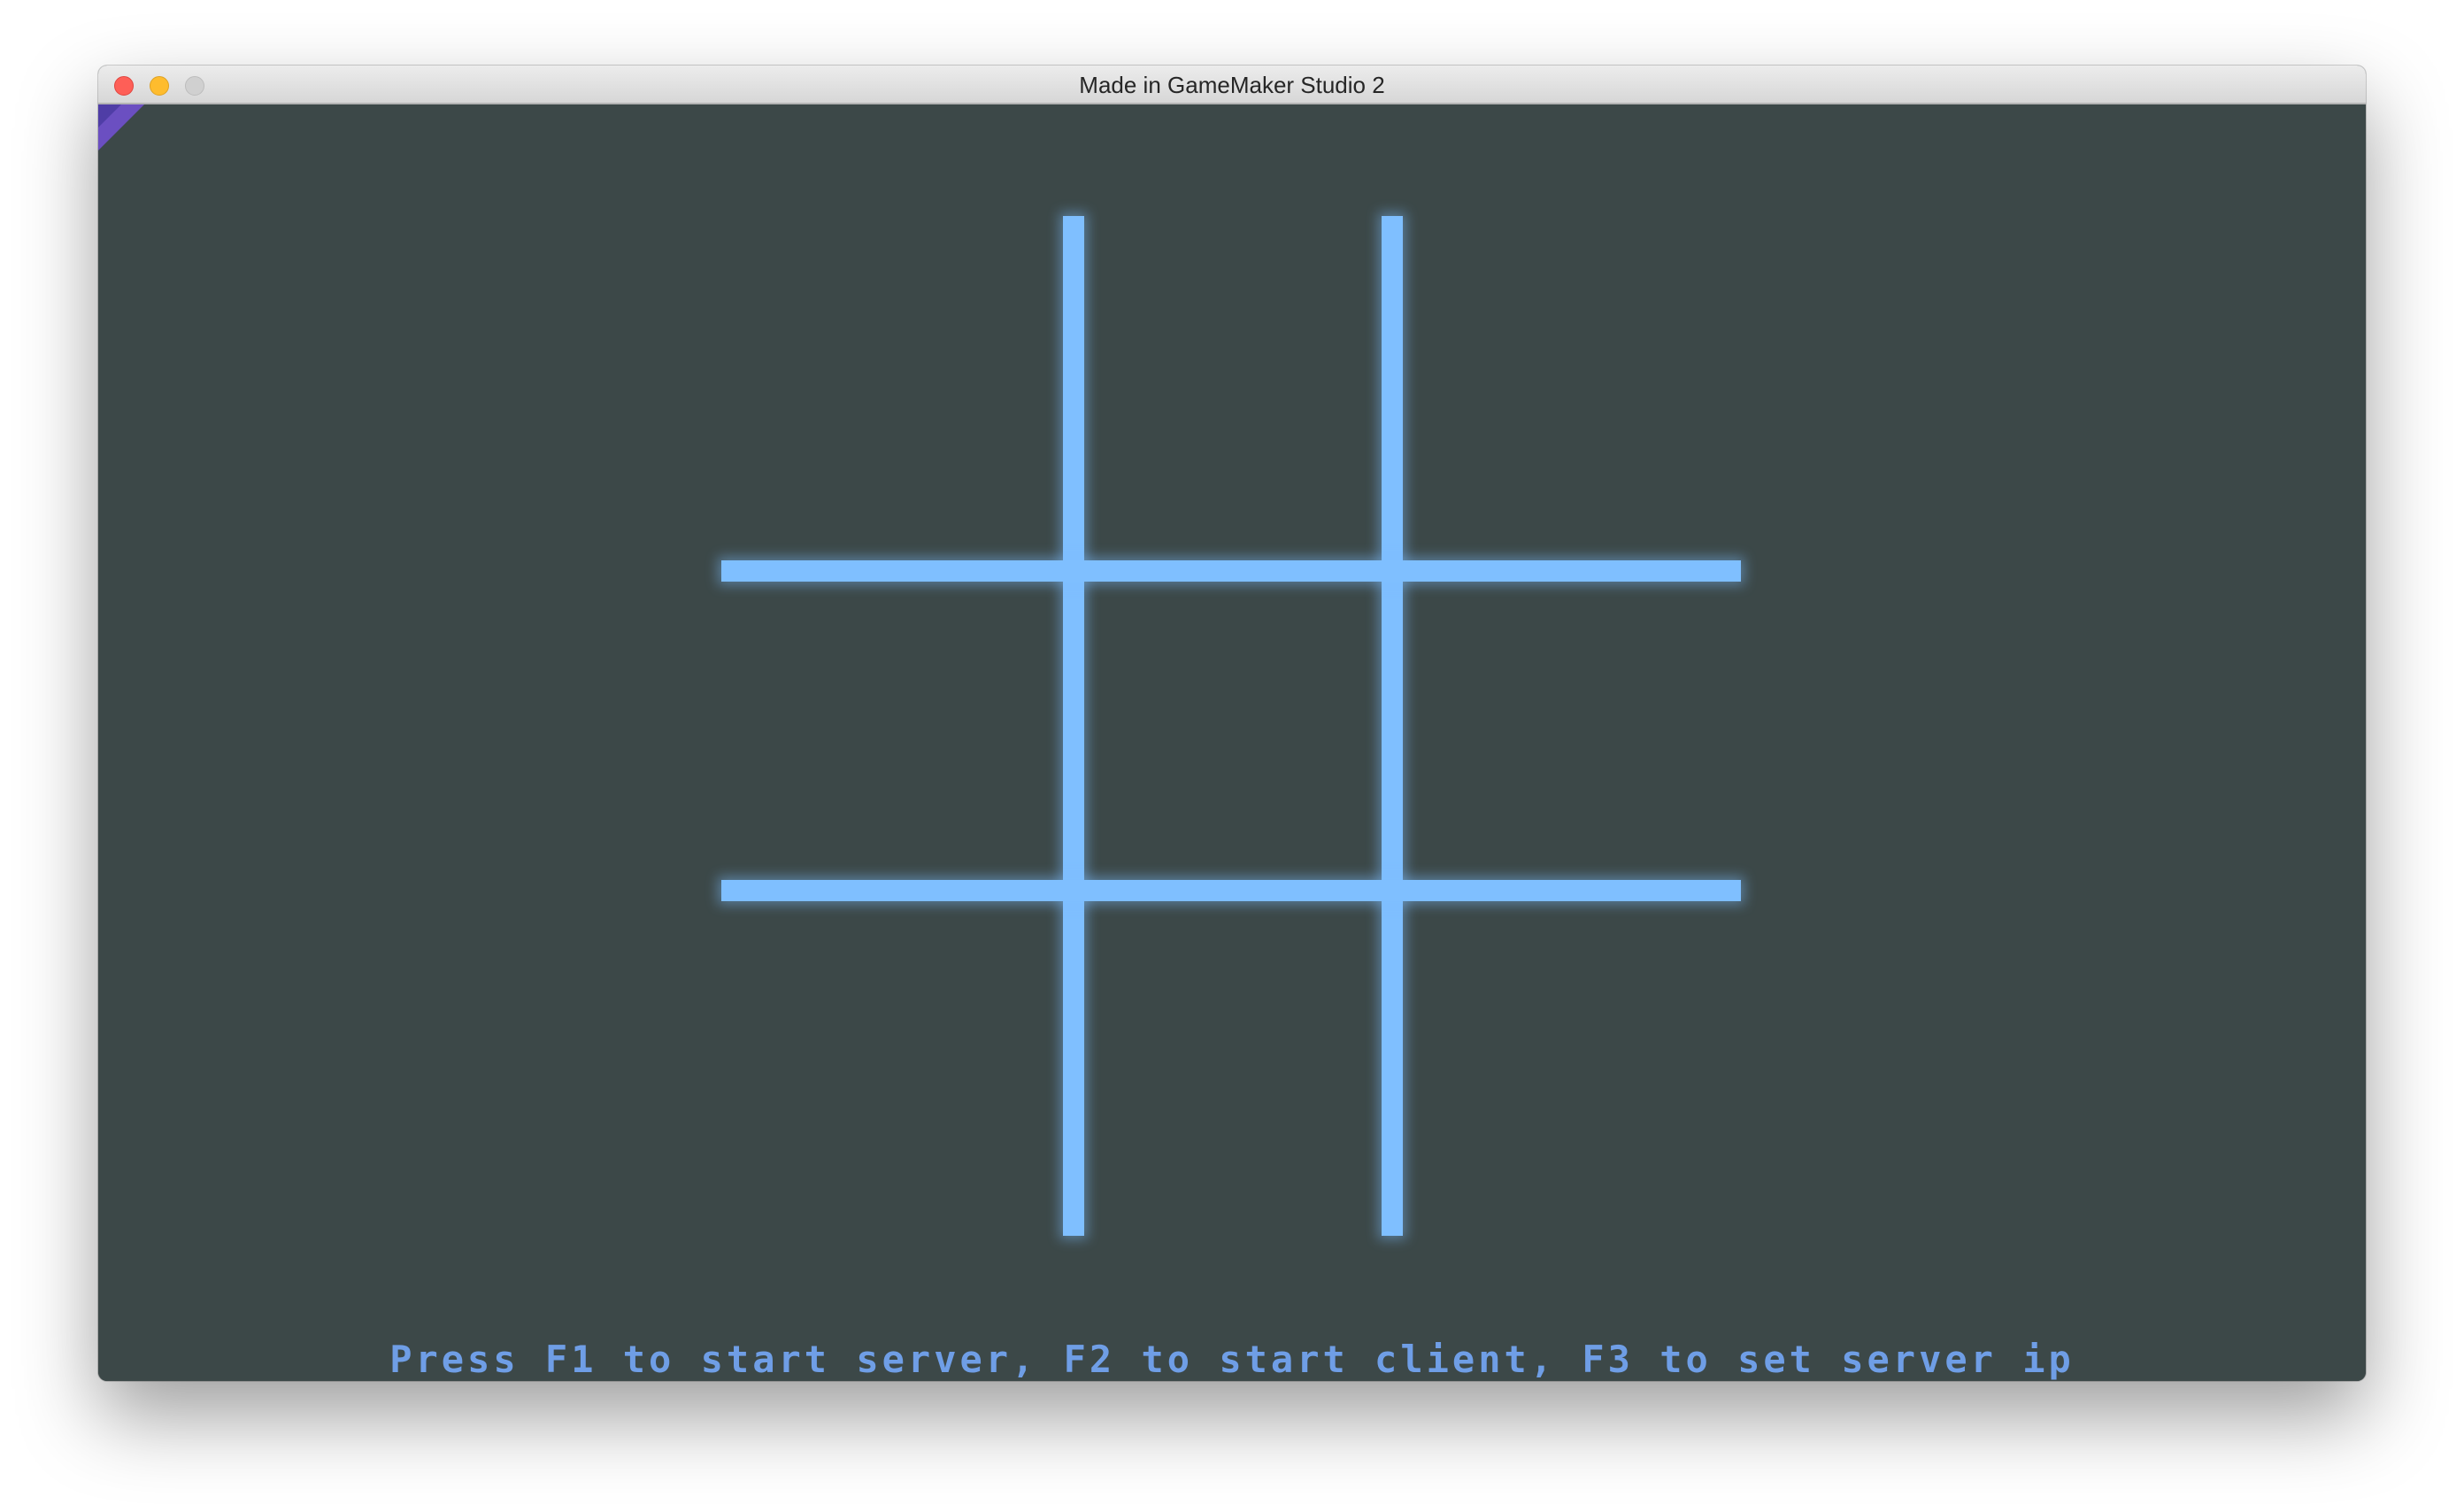 Image resolution: width=2464 pixels, height=1512 pixels. Describe the element at coordinates (1073, 726) in the screenshot. I see `grid-line-vertical-left` at that location.